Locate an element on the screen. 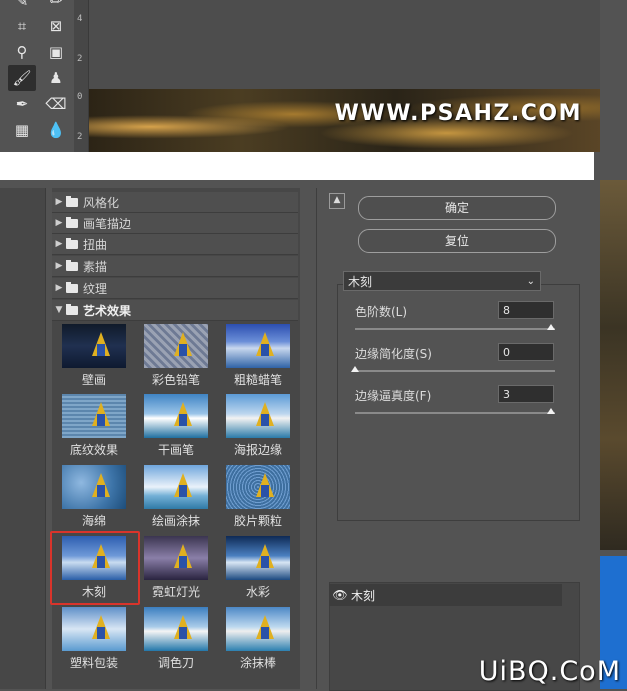 This screenshot has height=691, width=627. ok-button: 确定 is located at coordinates (457, 208).